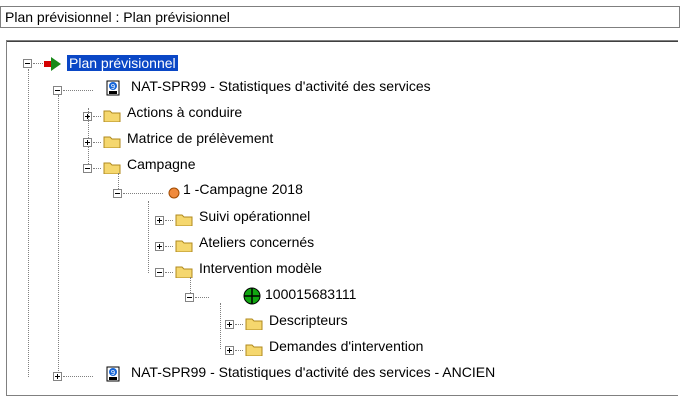 This screenshot has height=402, width=689. I want to click on tree-node-label: 1 -Campagne 2018, so click(243, 189).